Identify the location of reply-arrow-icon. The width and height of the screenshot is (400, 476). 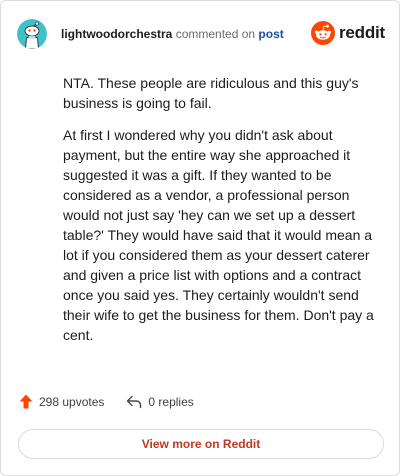
(134, 401).